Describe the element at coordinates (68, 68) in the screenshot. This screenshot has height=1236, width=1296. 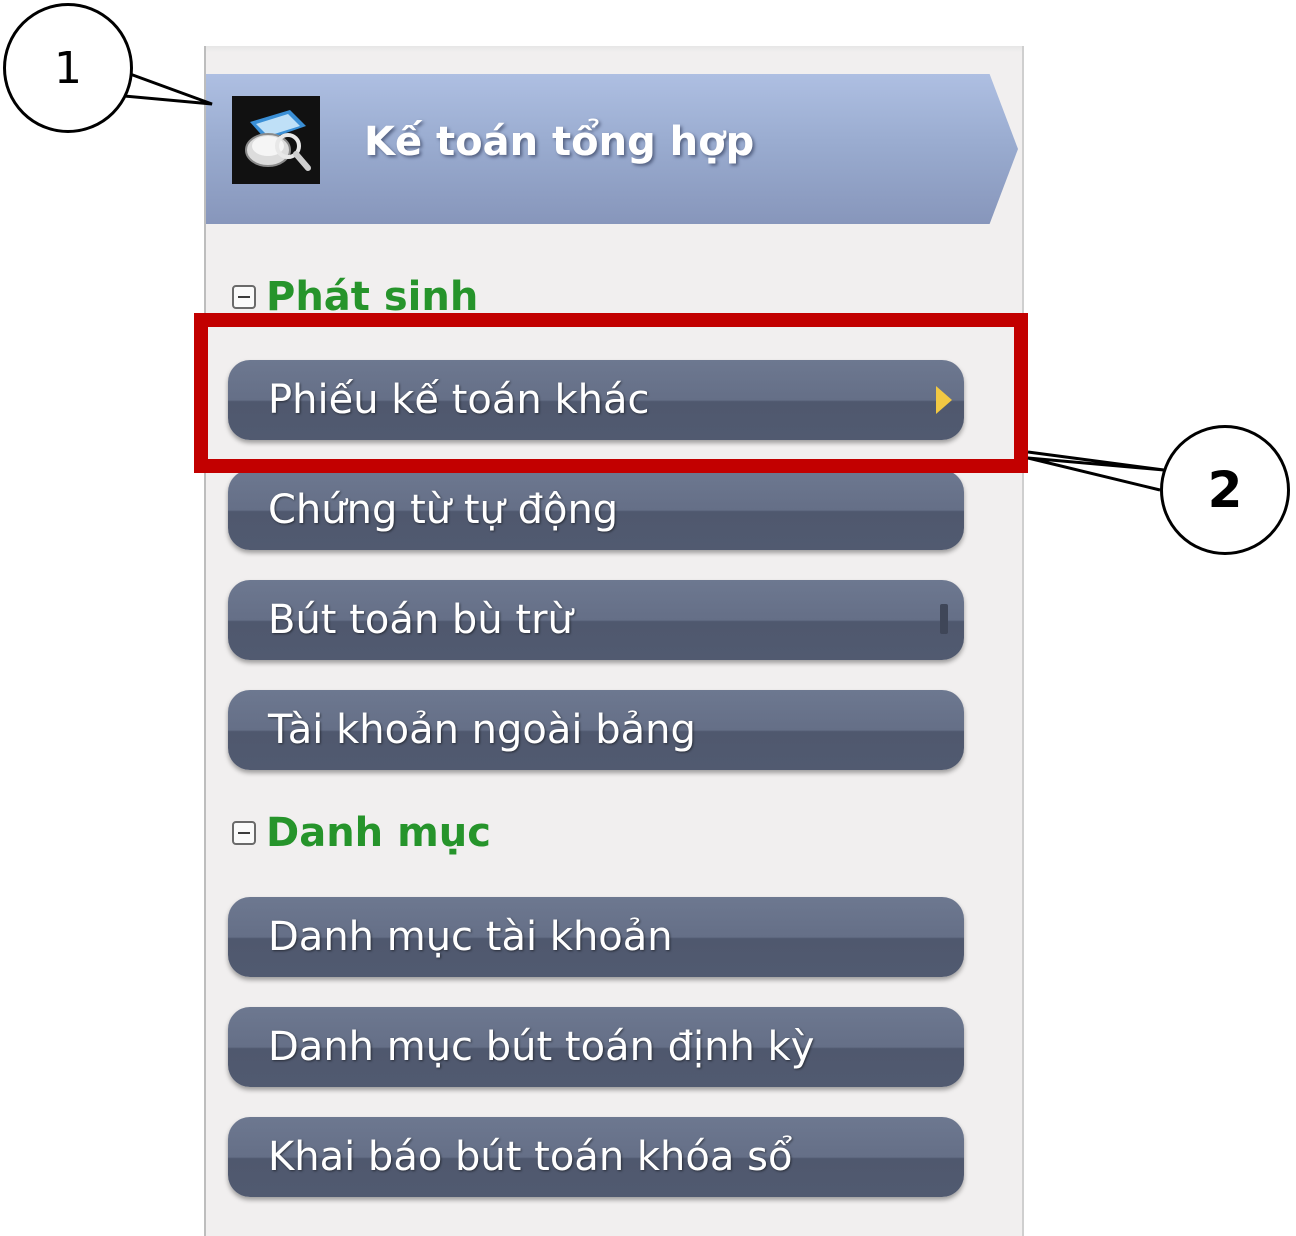
I see `callout-1: 1` at that location.